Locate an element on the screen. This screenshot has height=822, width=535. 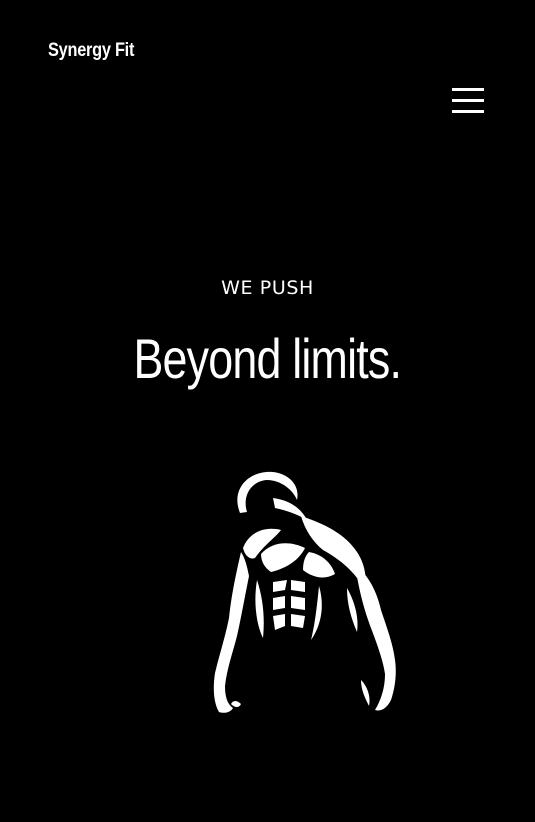
brand-logo-text: Synergy Fit is located at coordinates (91, 51).